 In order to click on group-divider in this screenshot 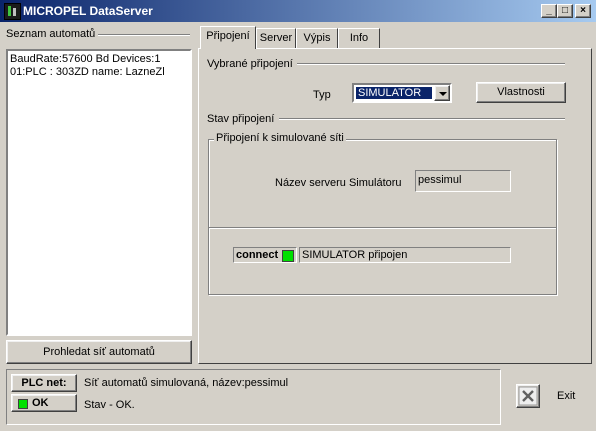, I will do `click(382, 228)`.